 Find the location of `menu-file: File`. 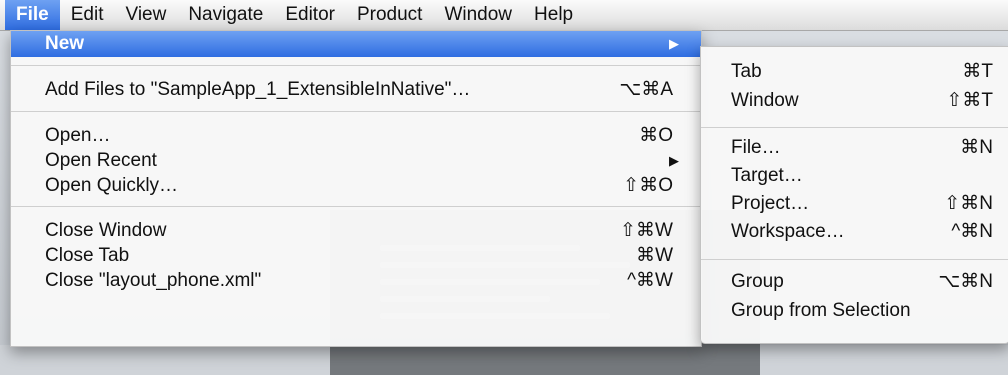

menu-file: File is located at coordinates (32, 15).